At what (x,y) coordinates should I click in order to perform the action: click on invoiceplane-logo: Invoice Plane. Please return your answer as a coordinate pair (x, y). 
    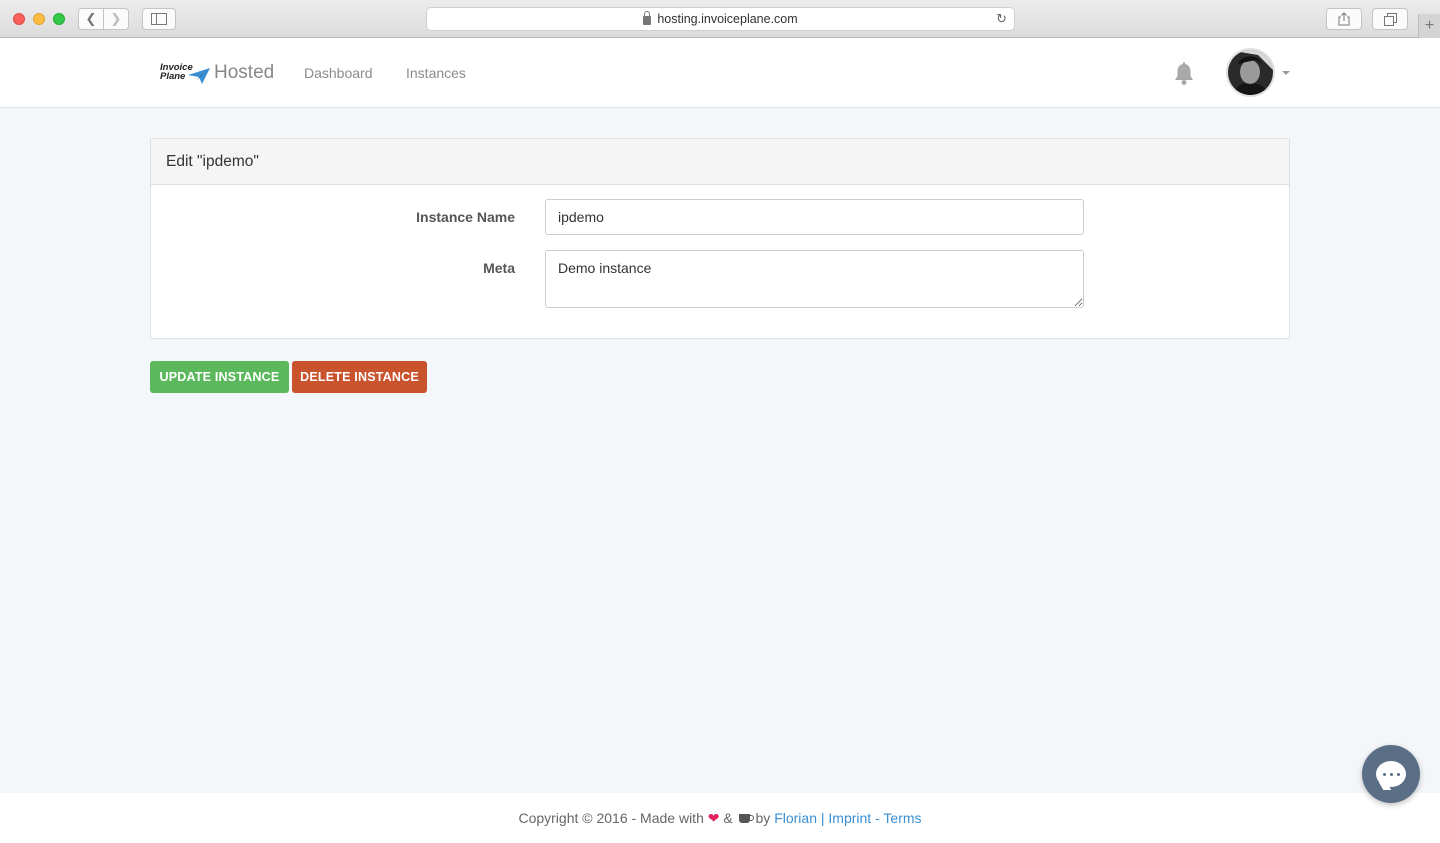
    Looking at the image, I should click on (184, 74).